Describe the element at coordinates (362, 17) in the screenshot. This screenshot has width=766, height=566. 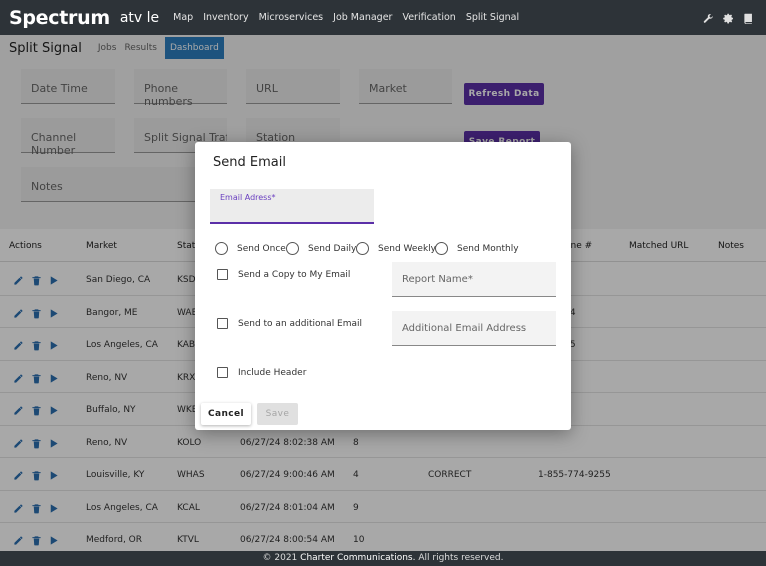
I see `nav-link-job-manager: Job Manager` at that location.